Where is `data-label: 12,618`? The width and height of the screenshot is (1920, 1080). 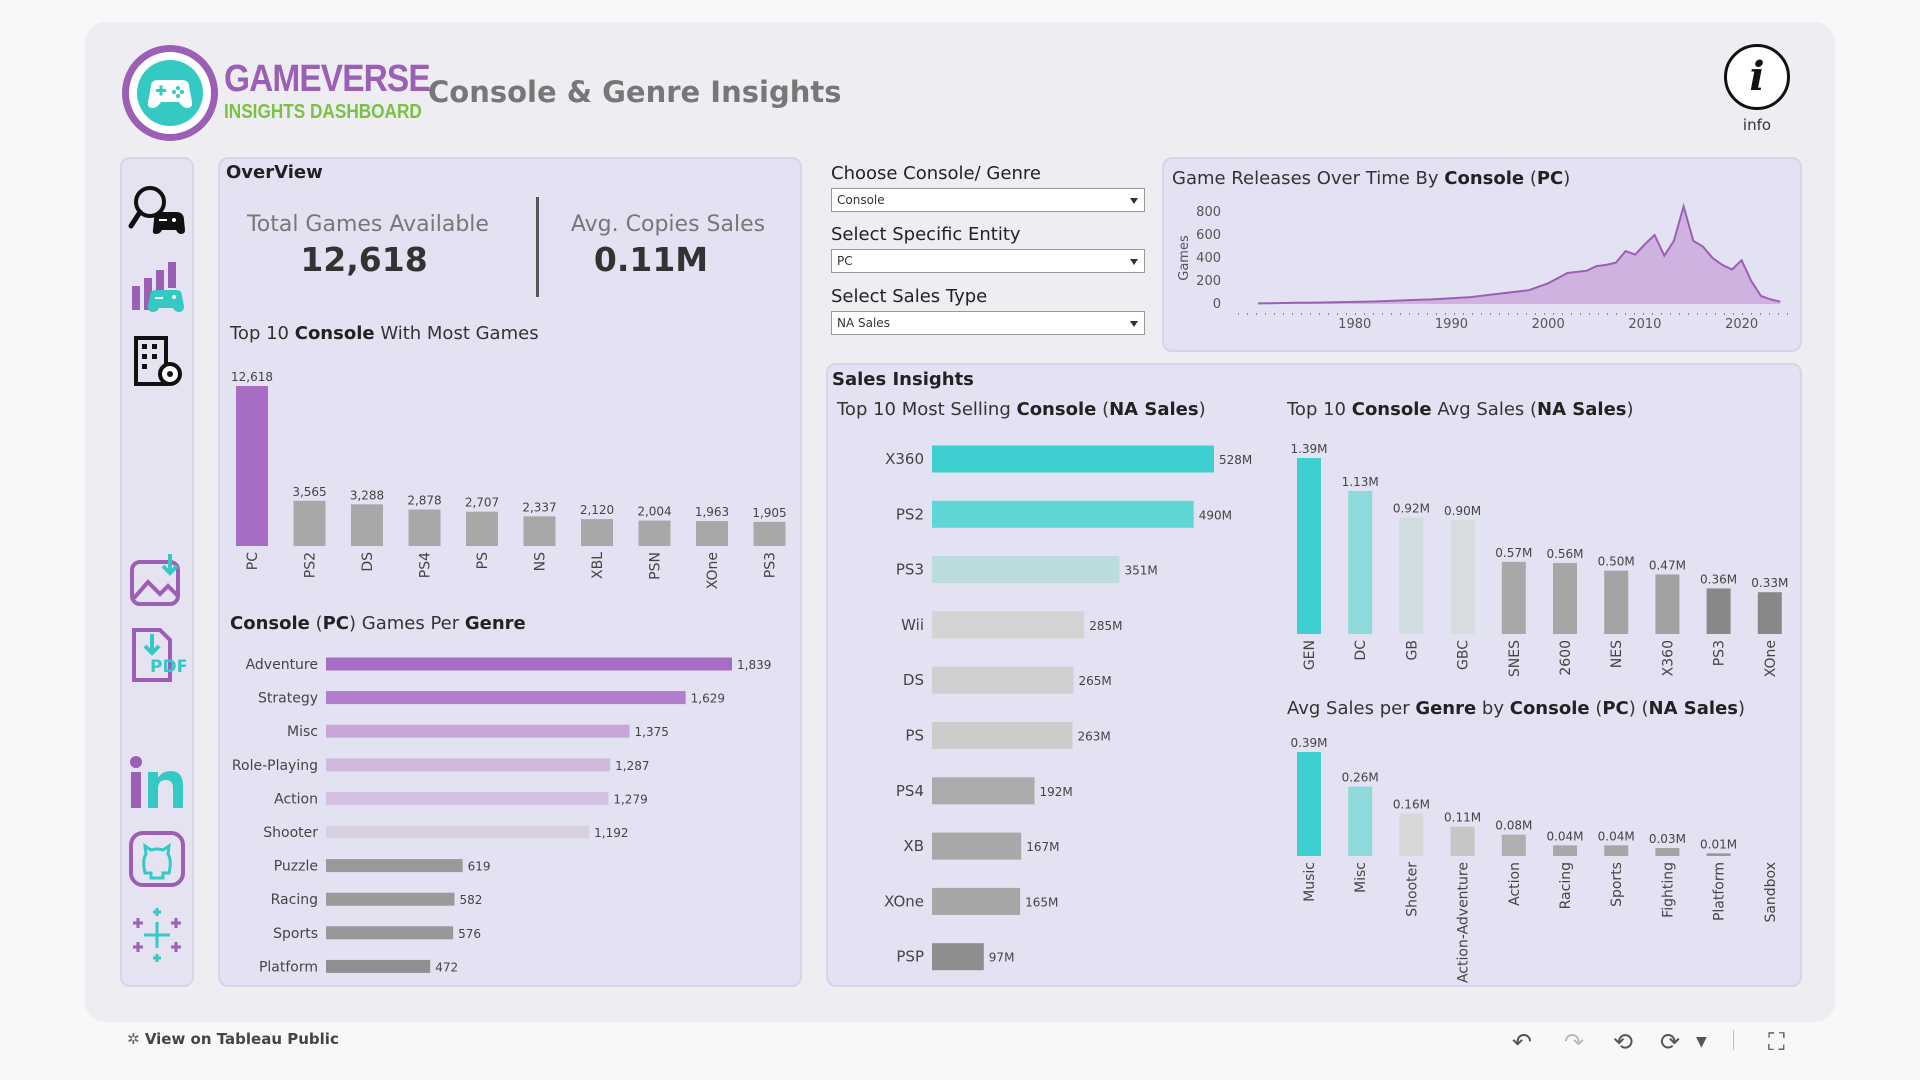 data-label: 12,618 is located at coordinates (252, 377).